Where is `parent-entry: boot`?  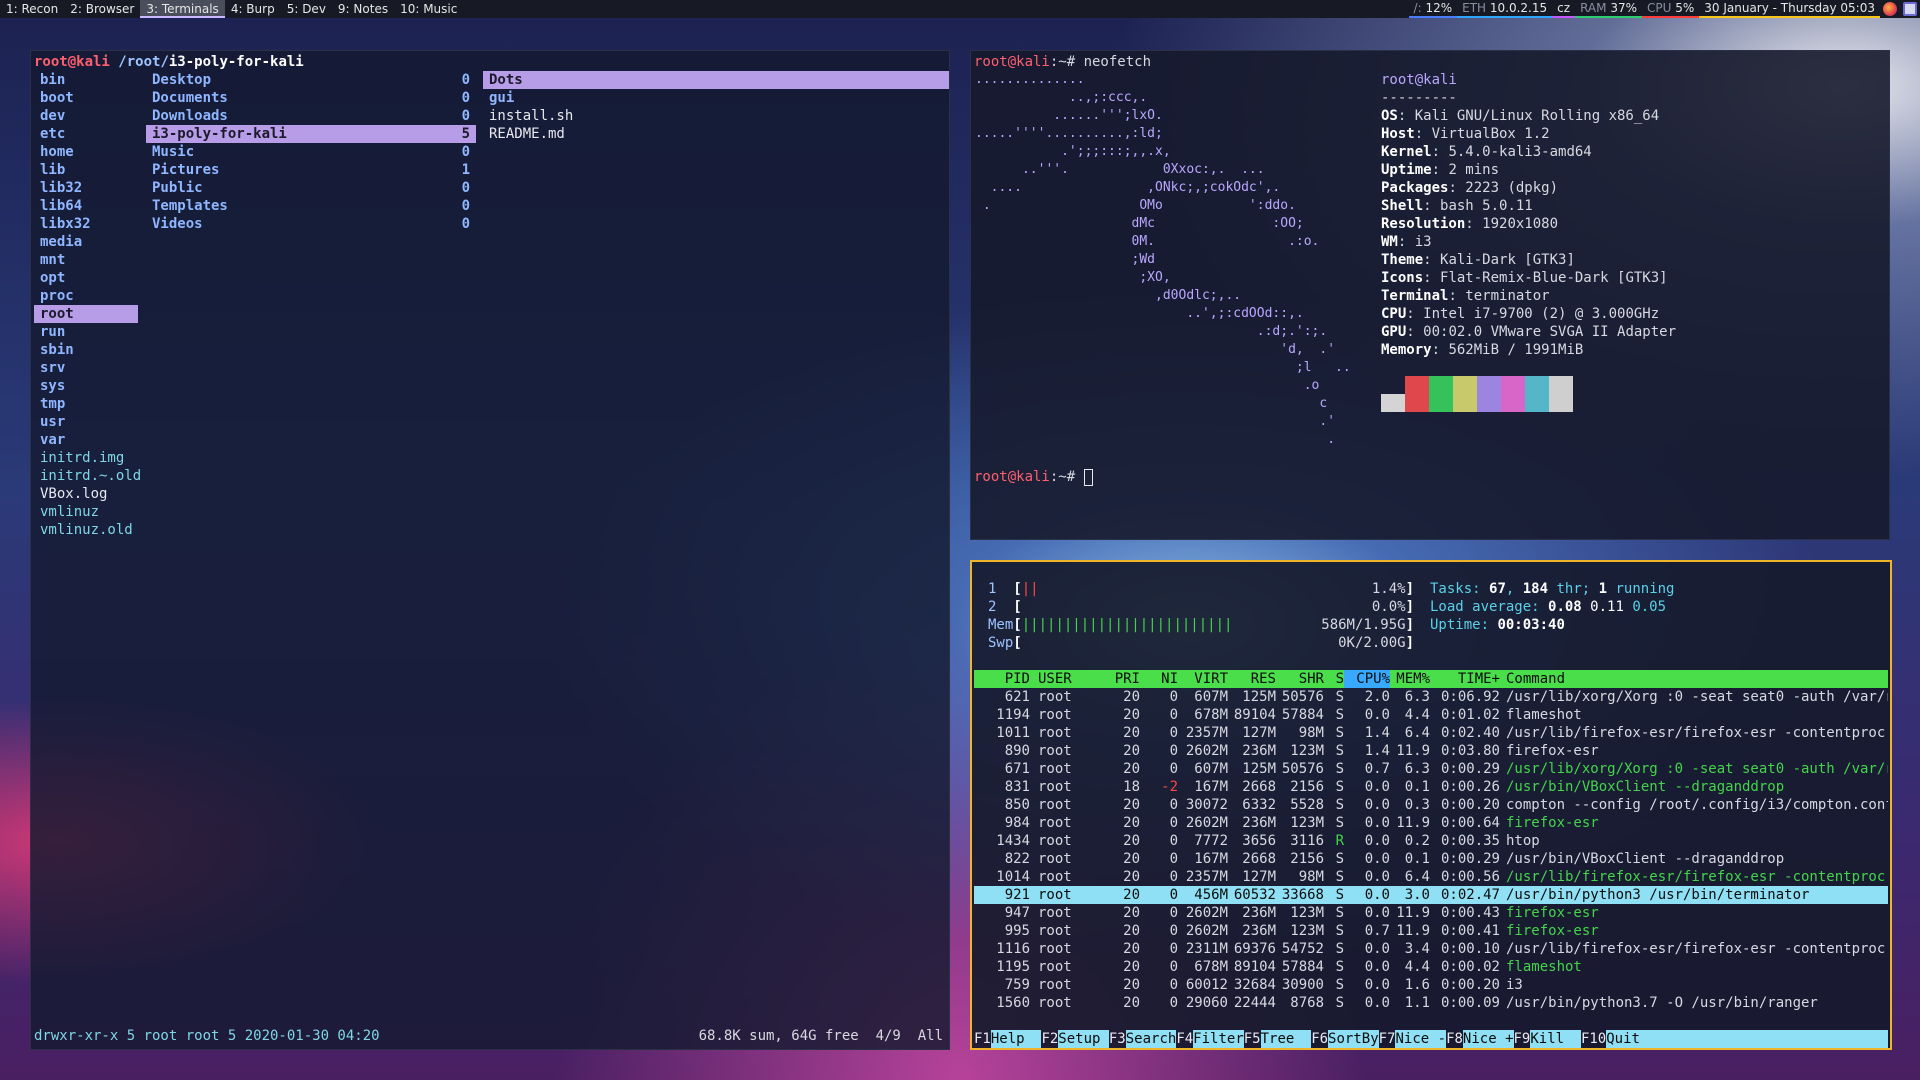 parent-entry: boot is located at coordinates (86, 98).